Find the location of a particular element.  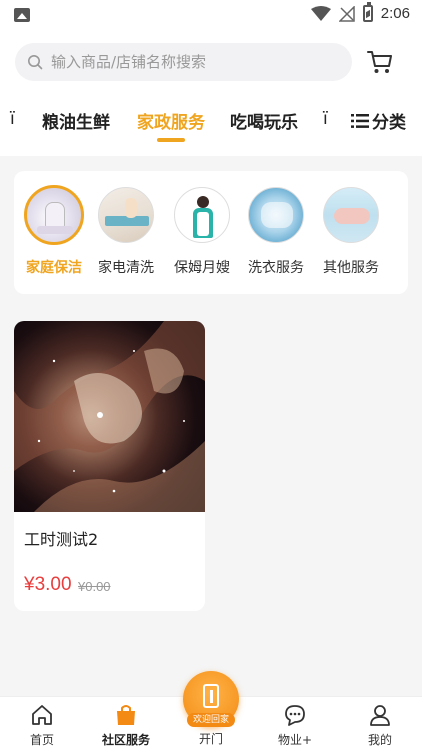

welcome-badge: 欢迎回家 is located at coordinates (211, 720).